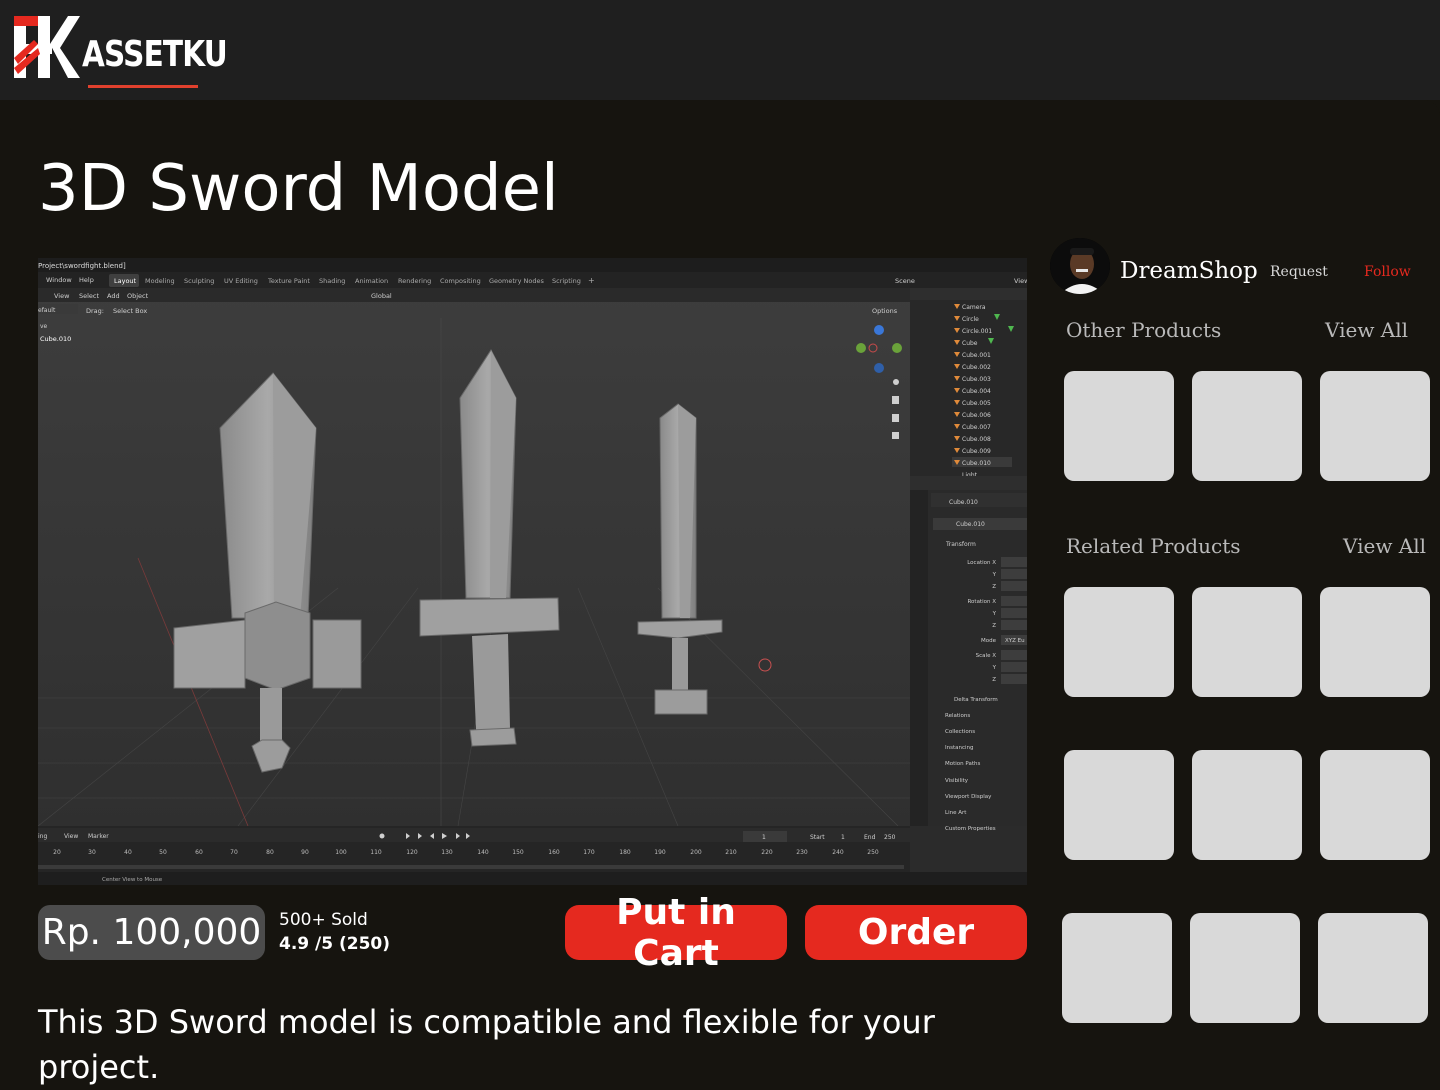 The height and width of the screenshot is (1090, 1440). What do you see at coordinates (518, 852) in the screenshot?
I see `svg-text: 150` at bounding box center [518, 852].